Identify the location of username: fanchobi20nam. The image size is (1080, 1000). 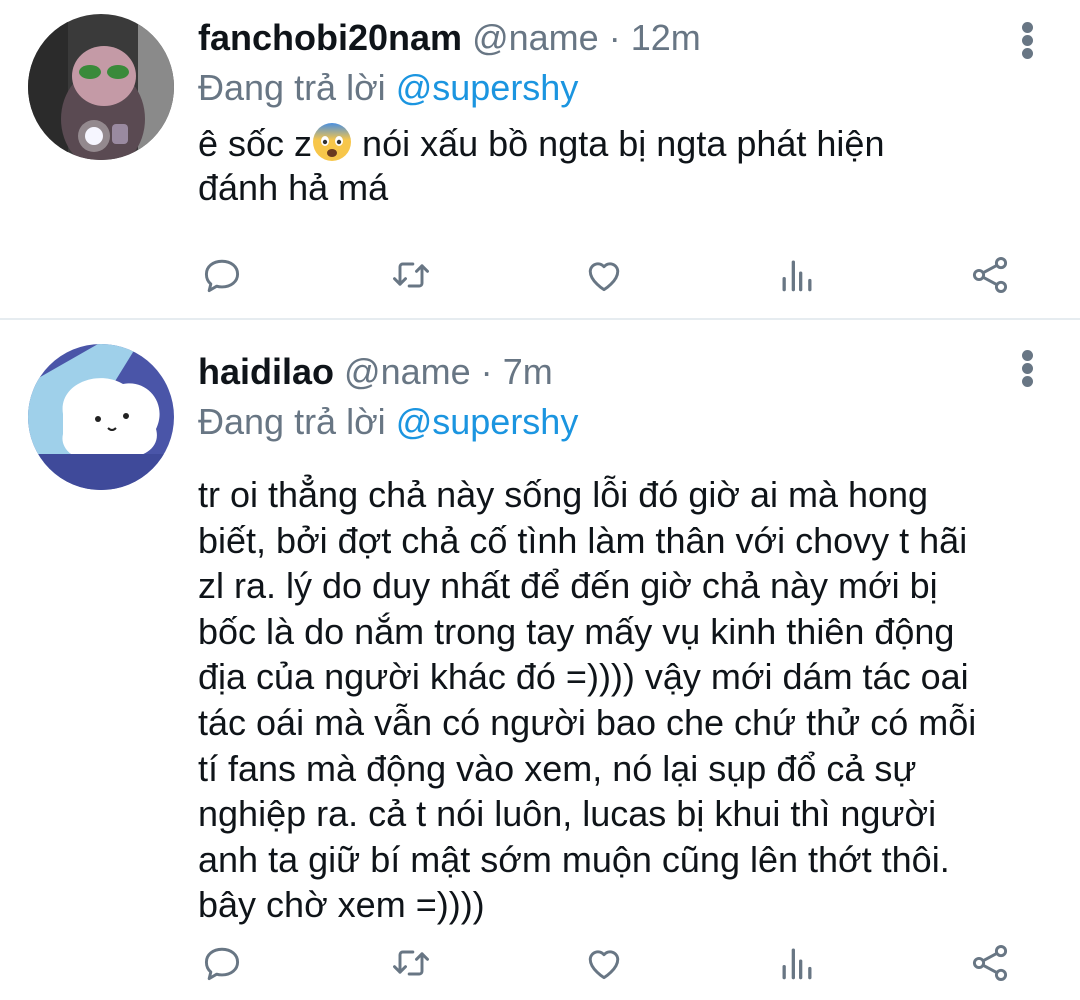
(330, 37).